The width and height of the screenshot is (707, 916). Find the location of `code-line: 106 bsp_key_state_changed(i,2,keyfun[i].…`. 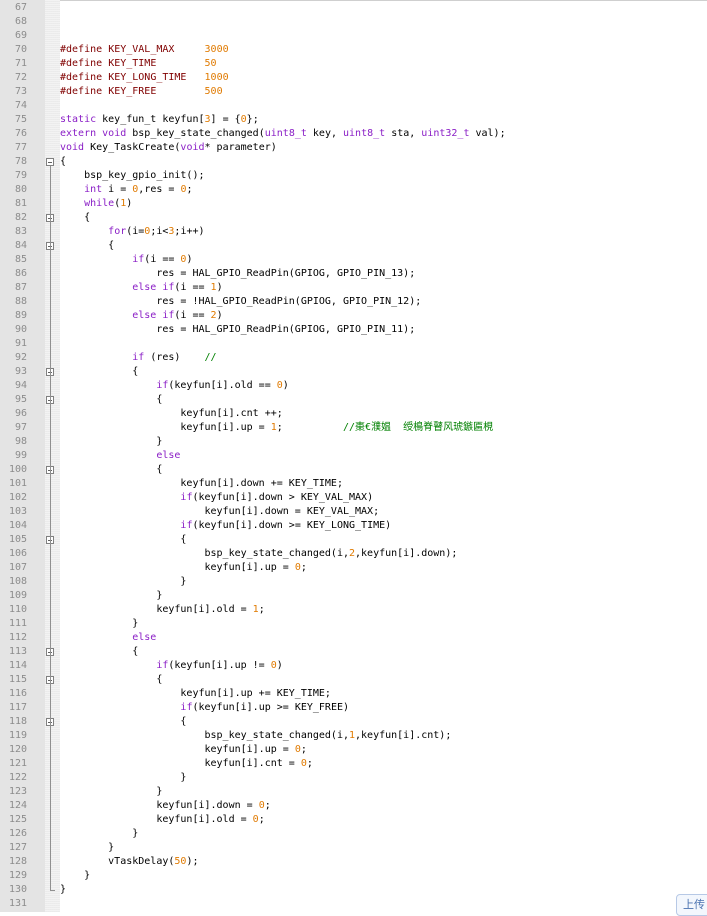

code-line: 106 bsp_key_state_changed(i,2,keyfun[i].… is located at coordinates (353, 554).